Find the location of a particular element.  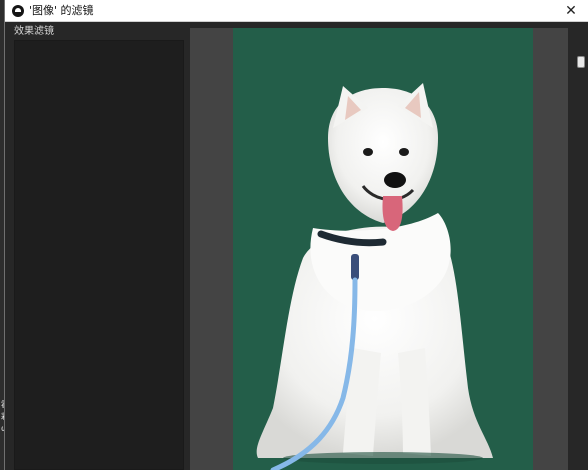

dialog-titlebar: '图像' 的滤镜 ✕ is located at coordinates (296, 11).